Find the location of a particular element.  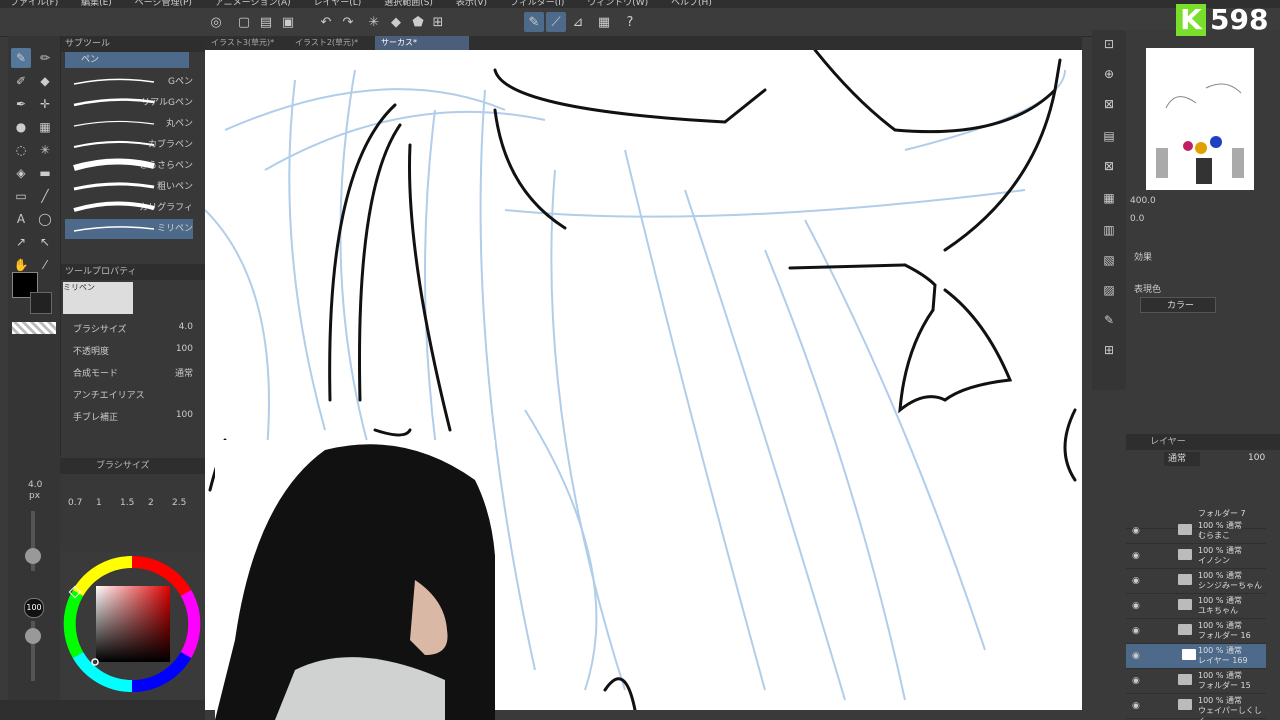

menu-file: ファイル(F) is located at coordinates (34, 4).